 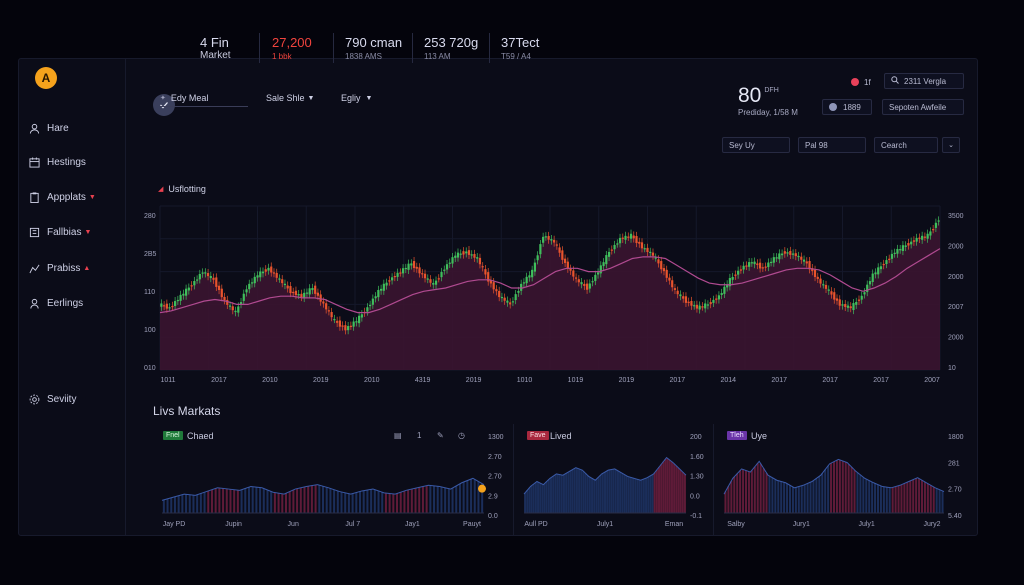 I want to click on sidebar-item-eerlings: Eerlings, so click(x=55, y=303).